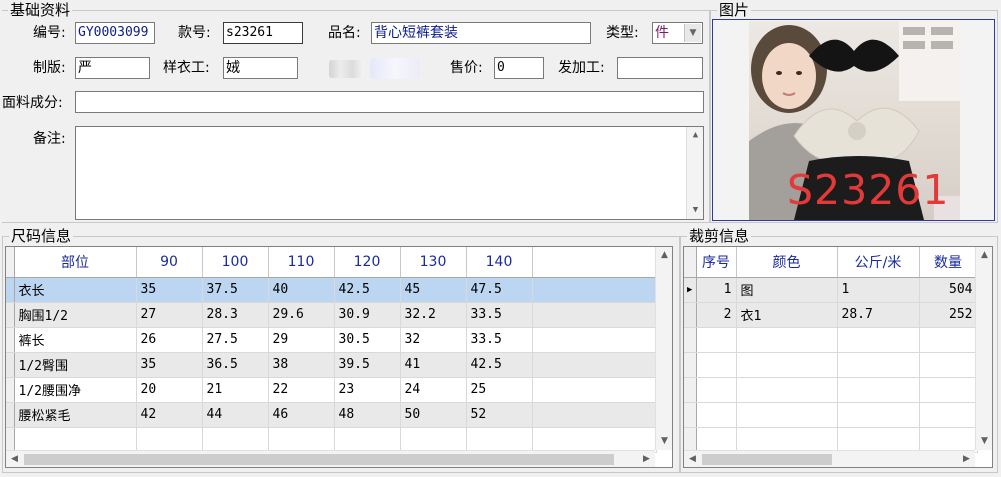 This screenshot has width=1001, height=477. What do you see at coordinates (433, 340) in the screenshot?
I see `table-cell: 32` at bounding box center [433, 340].